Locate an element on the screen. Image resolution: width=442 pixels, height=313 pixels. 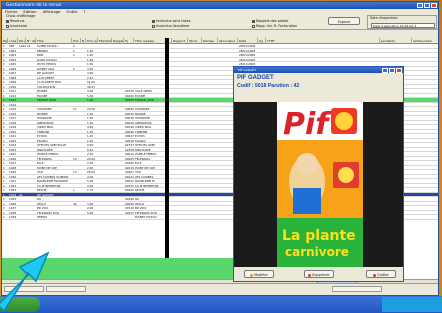
delete-icon is located at coordinates (310, 275).